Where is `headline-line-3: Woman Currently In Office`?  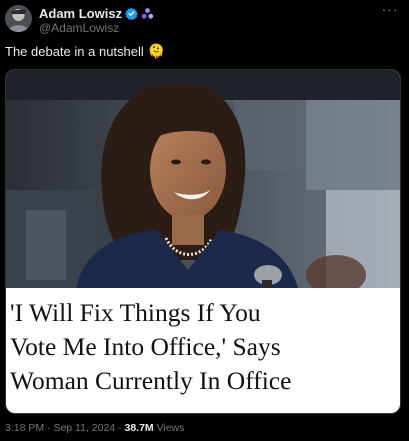 headline-line-3: Woman Currently In Office is located at coordinates (151, 380).